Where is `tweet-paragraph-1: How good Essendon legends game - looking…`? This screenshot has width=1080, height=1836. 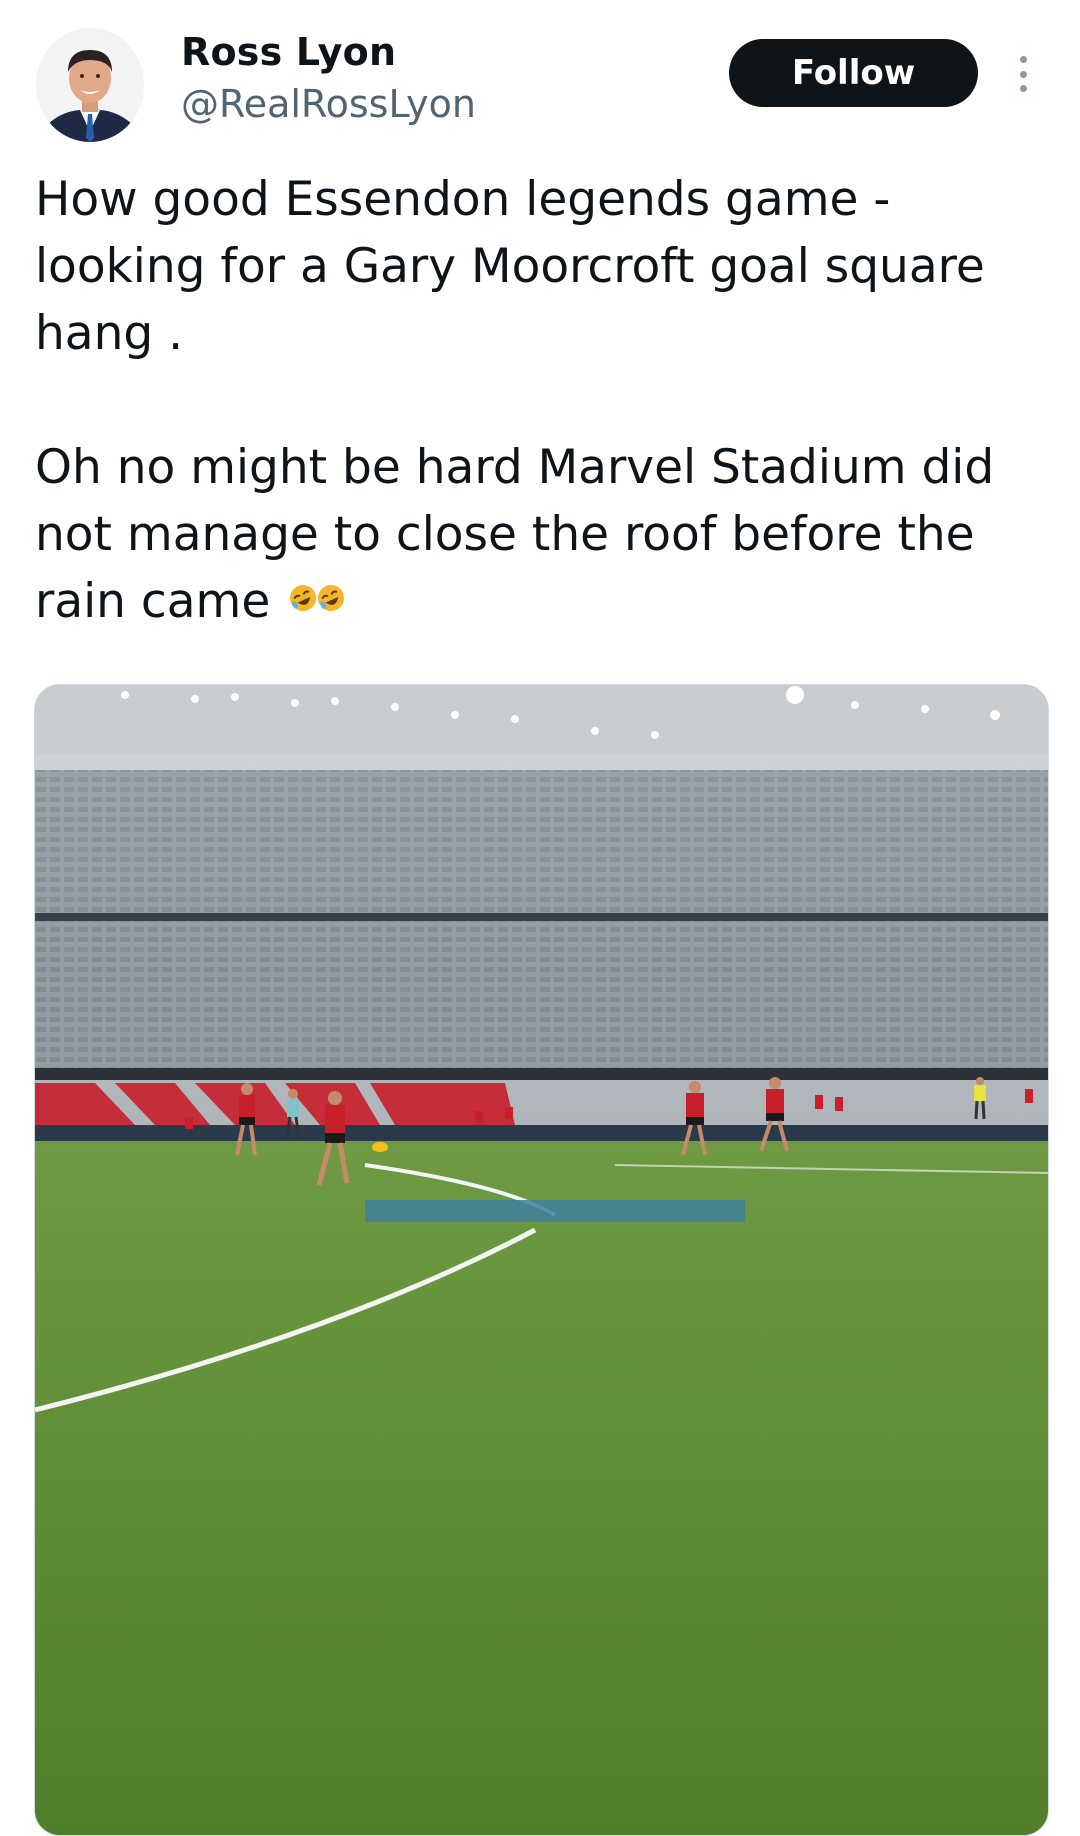 tweet-paragraph-1: How good Essendon legends game - looking… is located at coordinates (510, 266).